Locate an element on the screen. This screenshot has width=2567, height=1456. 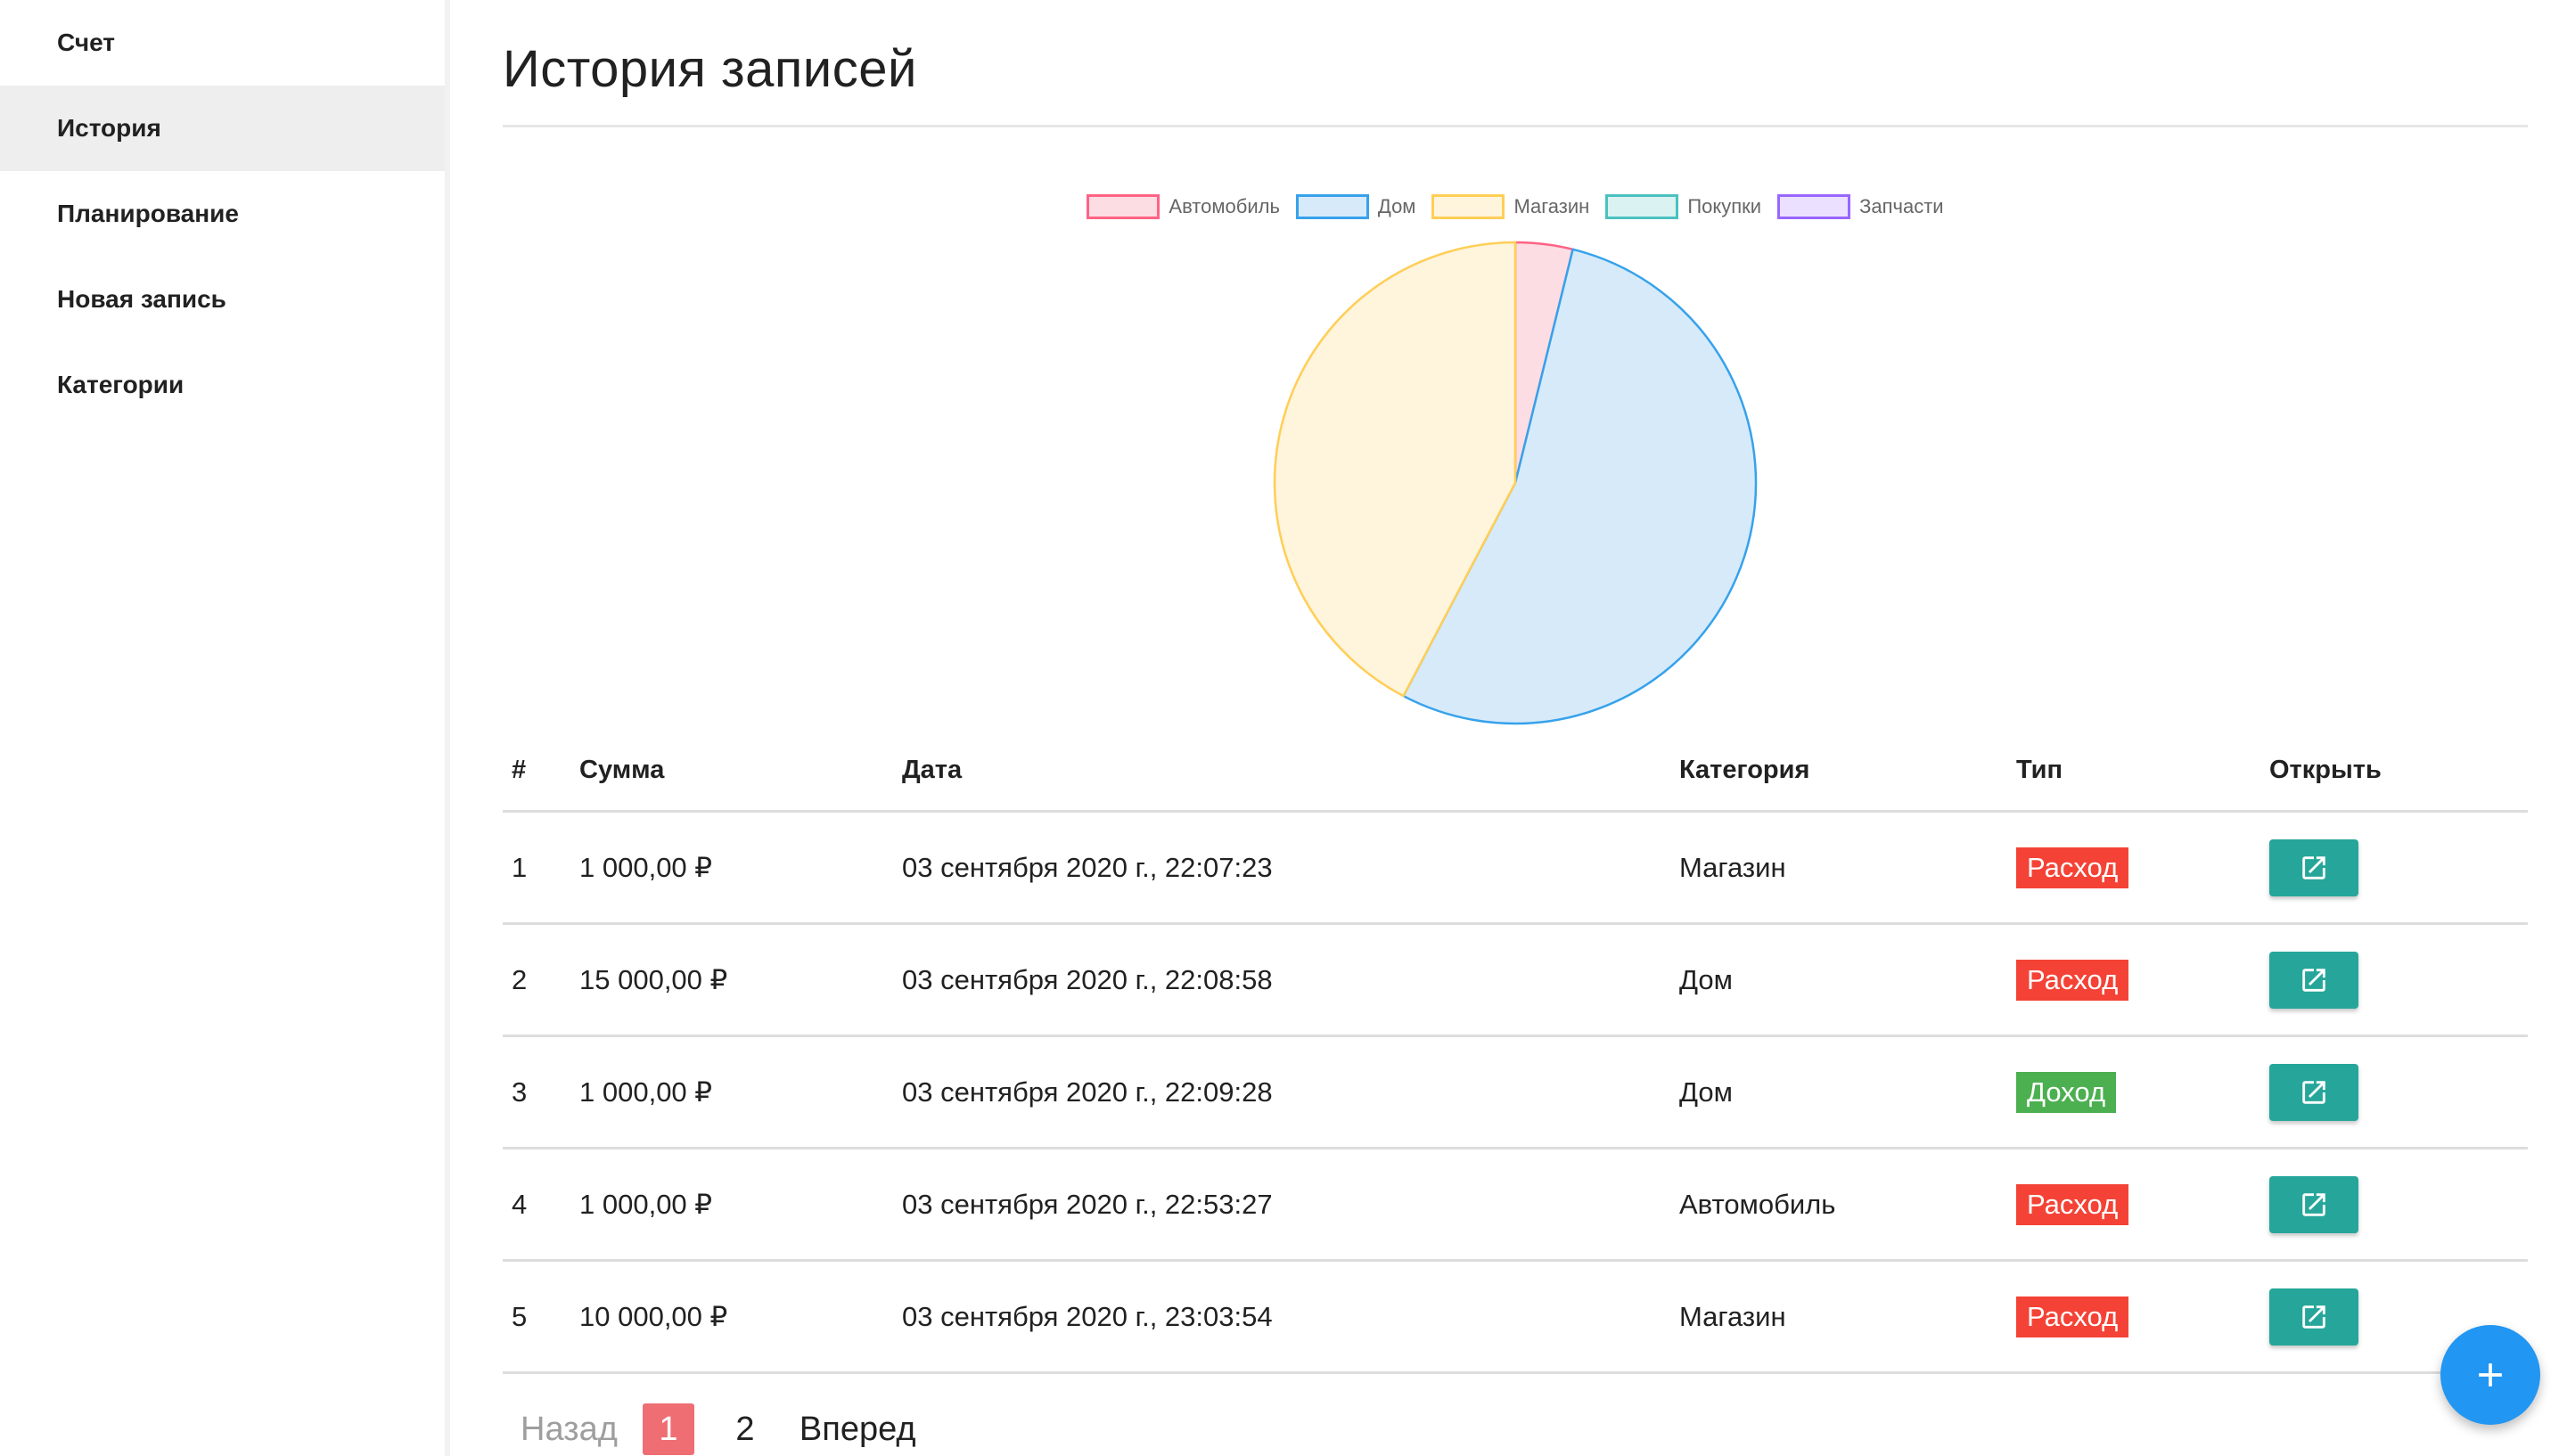
column-header-type: Тип is located at coordinates (2039, 770).